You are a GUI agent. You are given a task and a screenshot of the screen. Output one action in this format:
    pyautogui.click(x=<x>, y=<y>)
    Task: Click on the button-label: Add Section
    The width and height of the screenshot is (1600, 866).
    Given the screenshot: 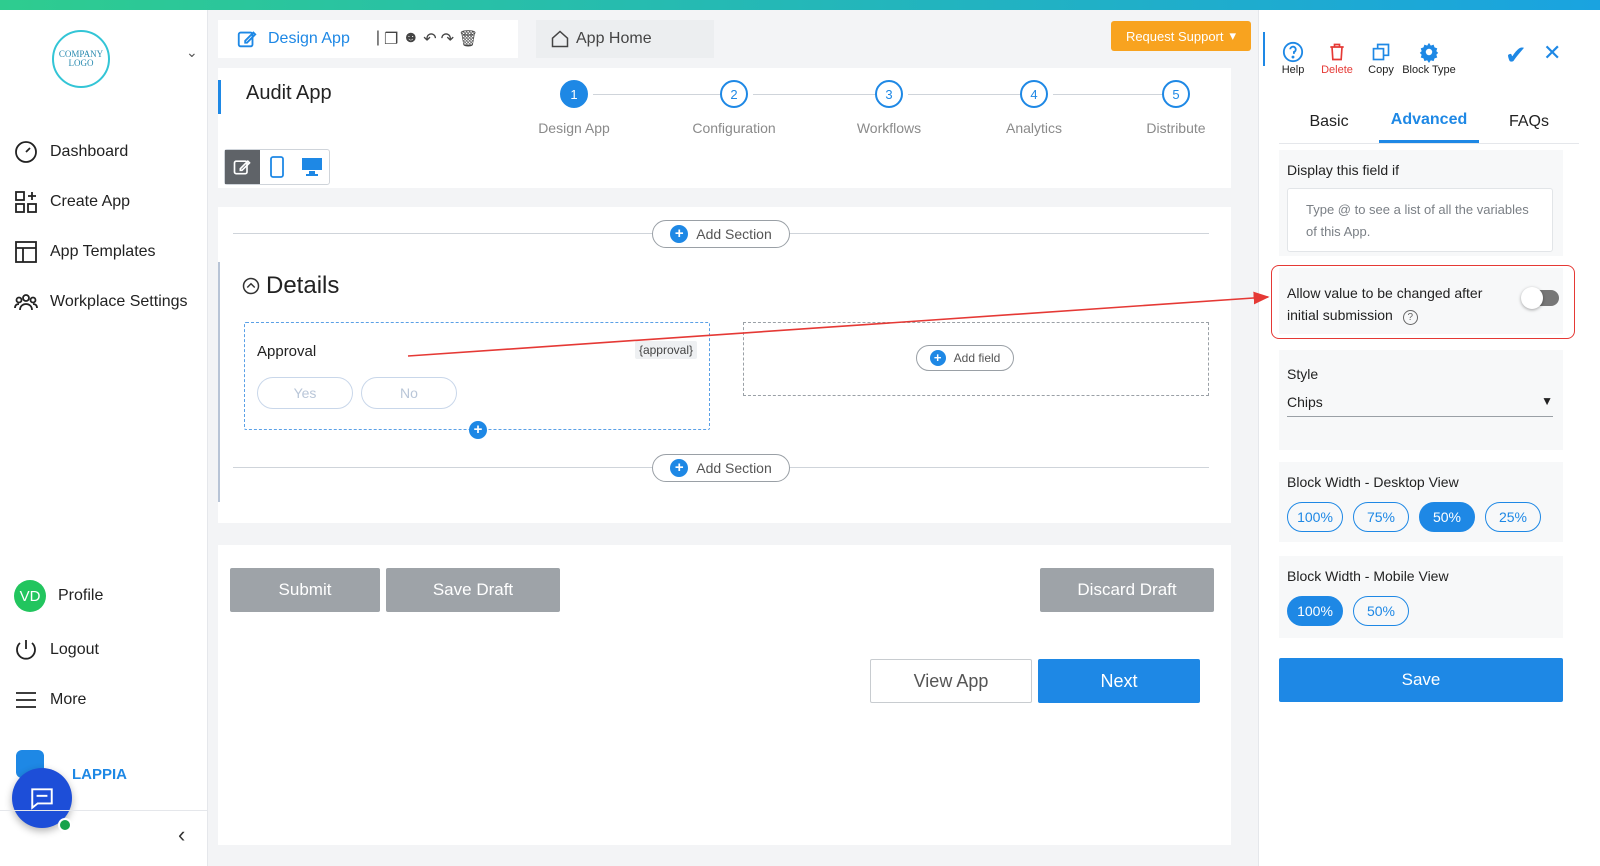 What is the action you would take?
    pyautogui.click(x=734, y=234)
    